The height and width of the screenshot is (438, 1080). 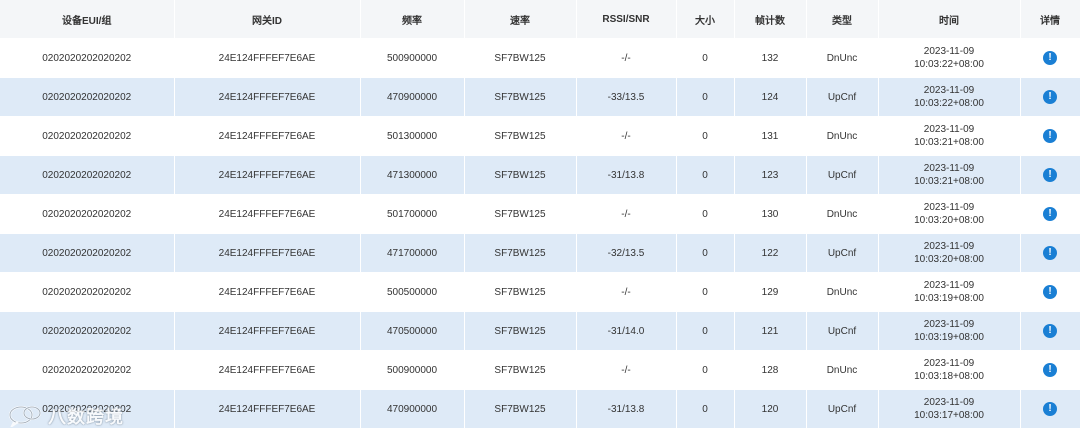 What do you see at coordinates (705, 19) in the screenshot?
I see `col-header-size: 大小` at bounding box center [705, 19].